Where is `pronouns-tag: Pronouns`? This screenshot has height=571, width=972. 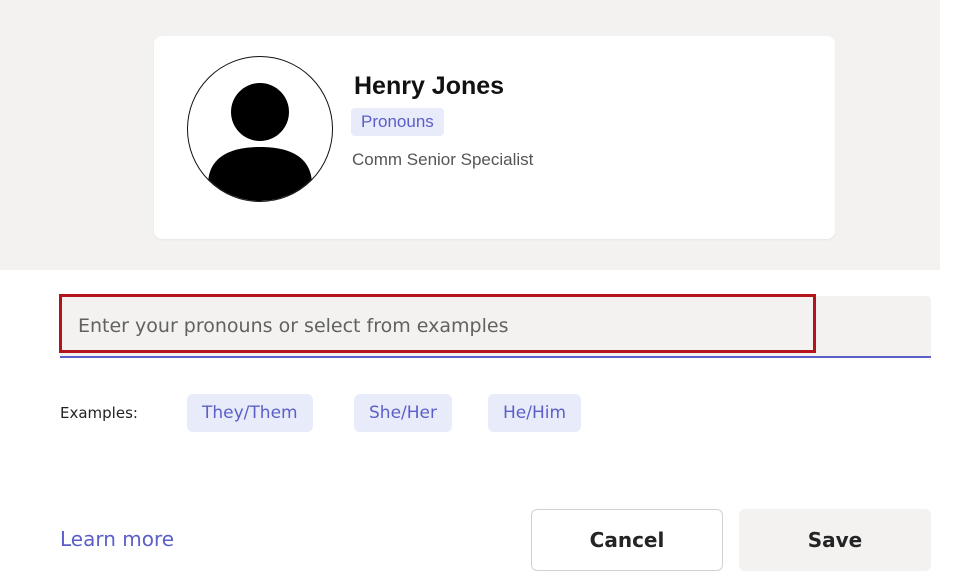
pronouns-tag: Pronouns is located at coordinates (397, 122).